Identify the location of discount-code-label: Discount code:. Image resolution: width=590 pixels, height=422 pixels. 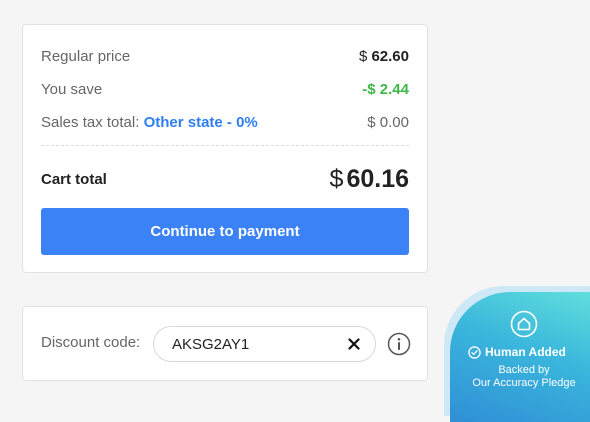
(91, 342).